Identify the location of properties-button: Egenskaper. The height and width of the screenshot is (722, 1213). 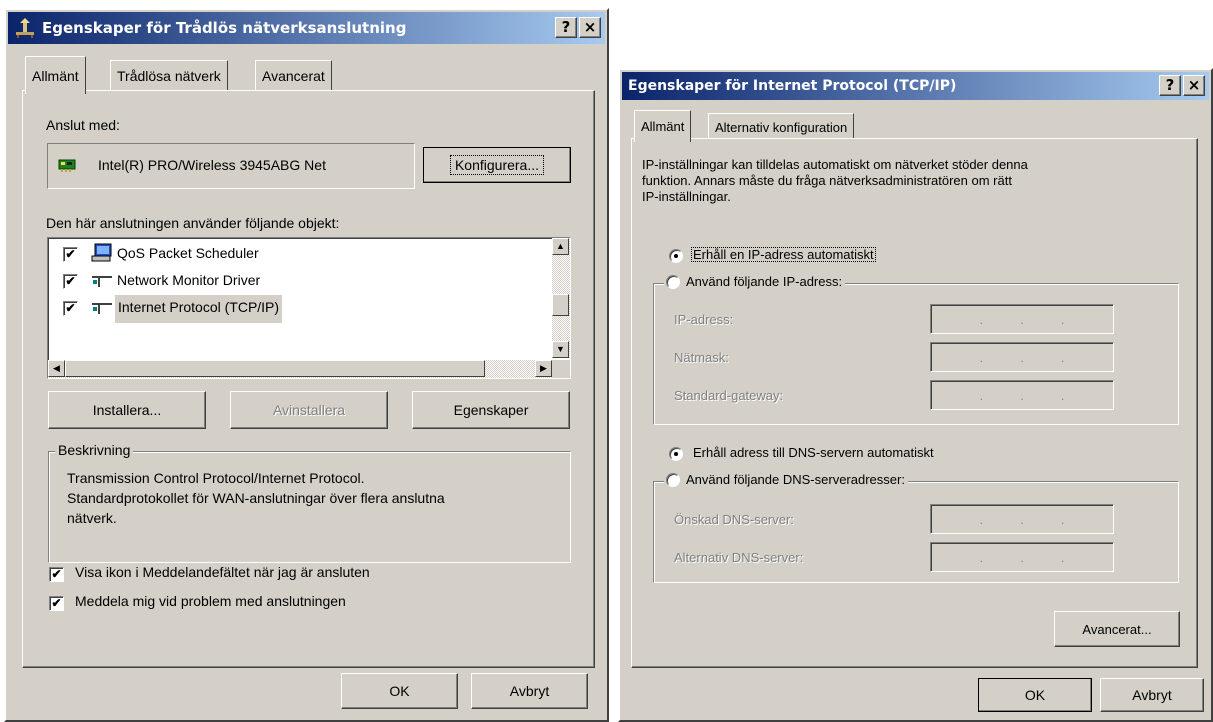
(491, 410).